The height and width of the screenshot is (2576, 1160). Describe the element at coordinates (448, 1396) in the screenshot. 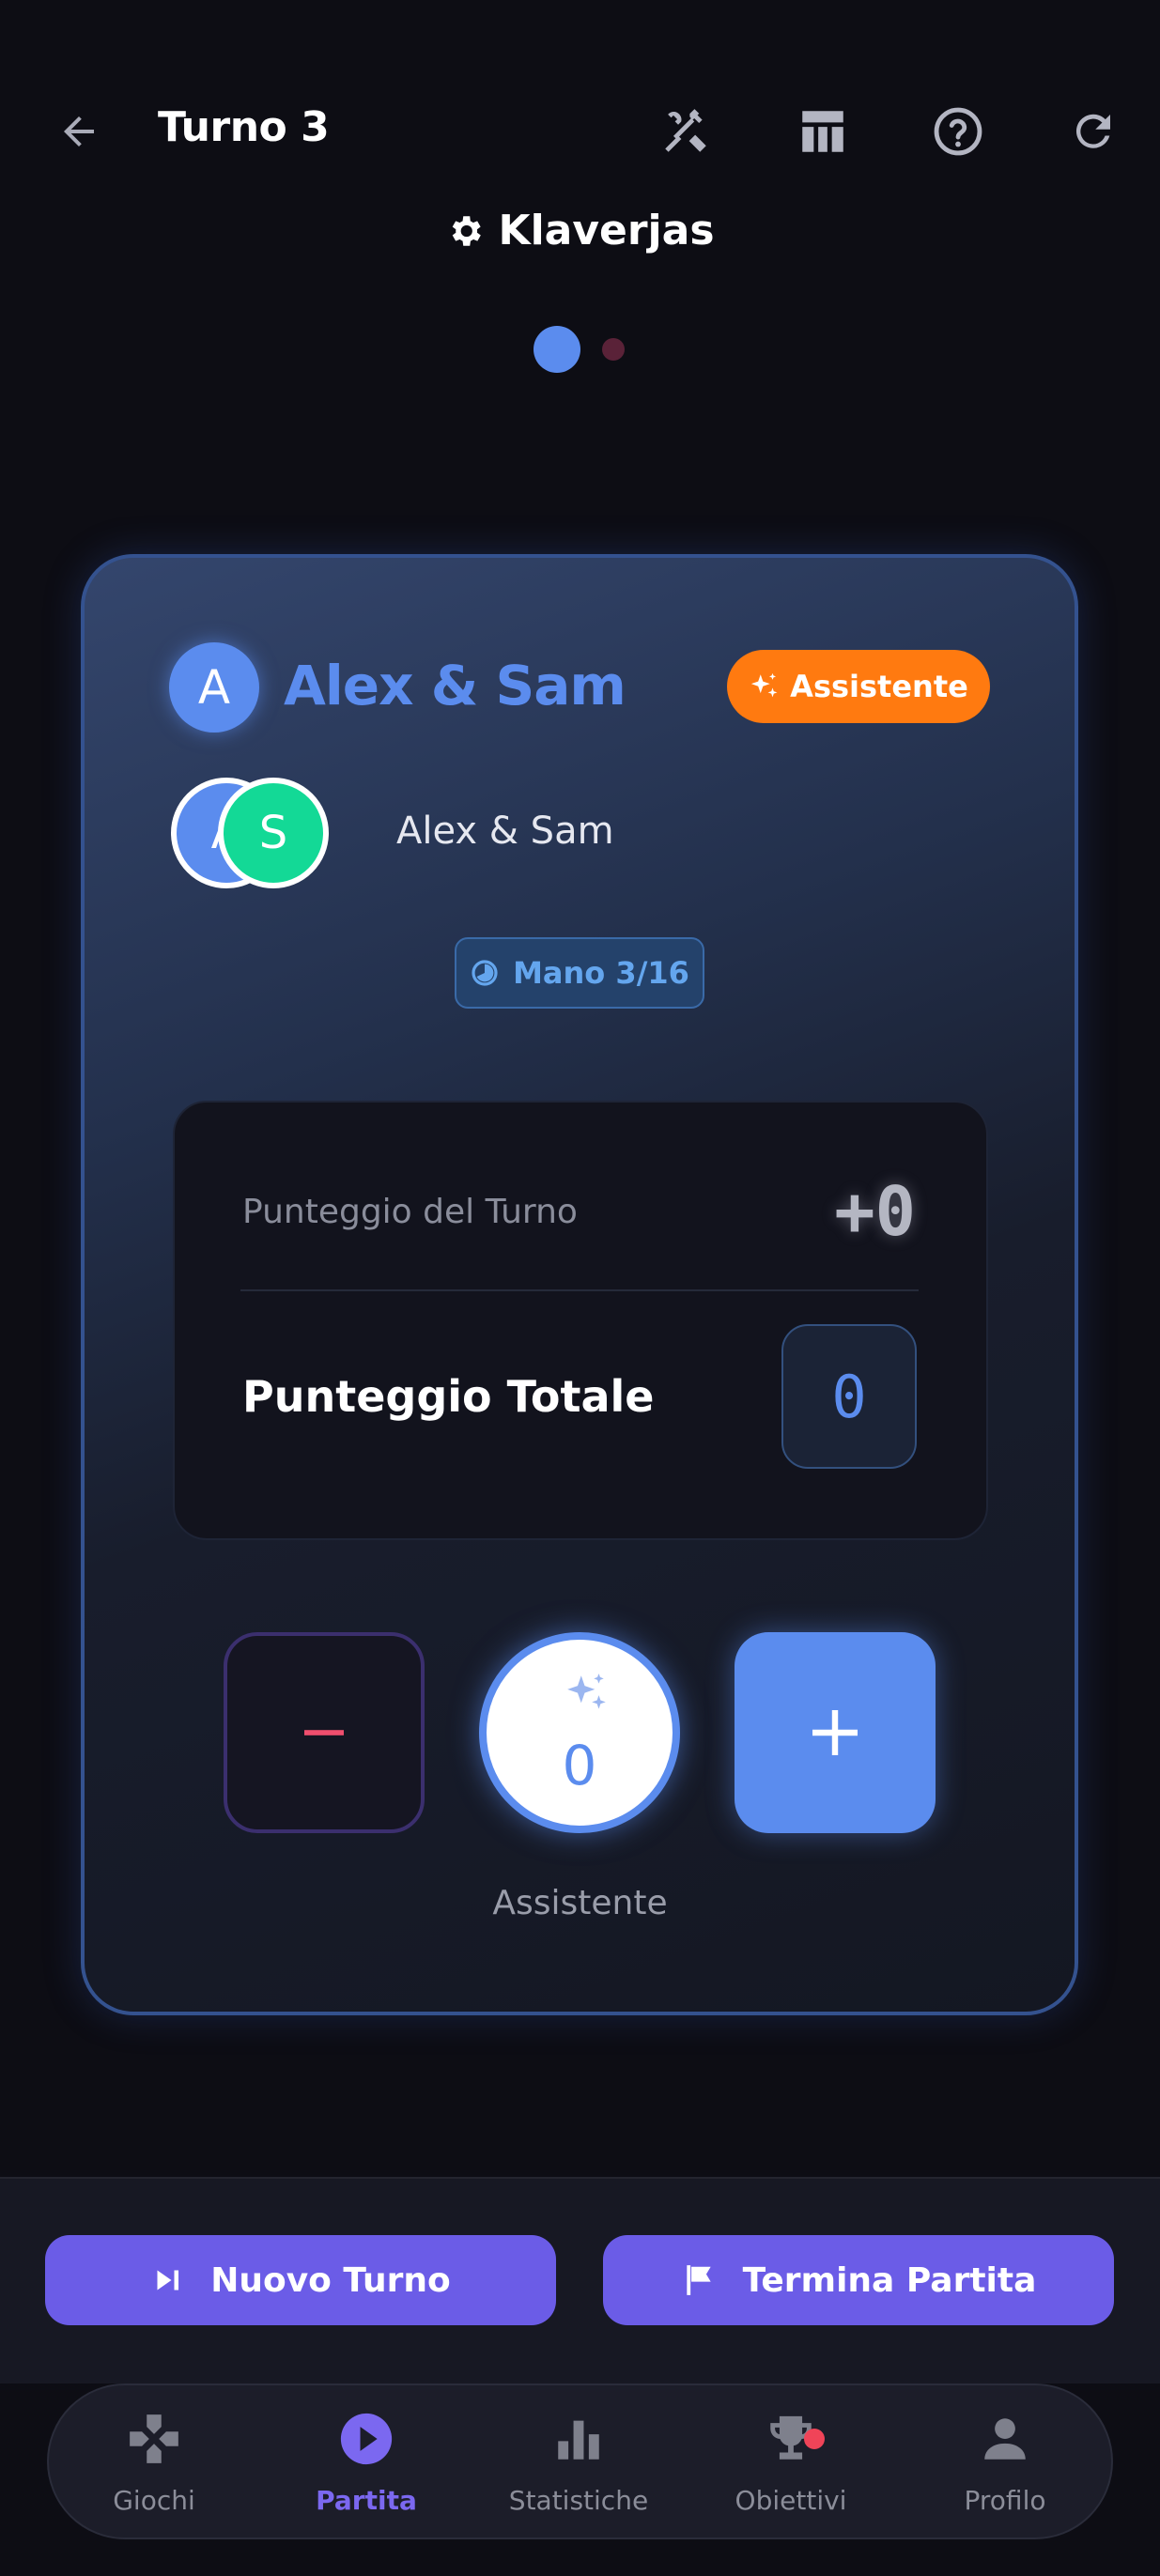

I see `total-score-label: Punteggio Totale` at that location.